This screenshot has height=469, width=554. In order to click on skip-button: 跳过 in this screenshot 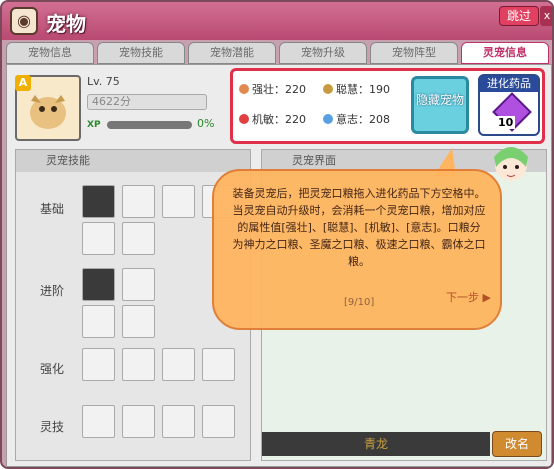, I will do `click(519, 16)`.